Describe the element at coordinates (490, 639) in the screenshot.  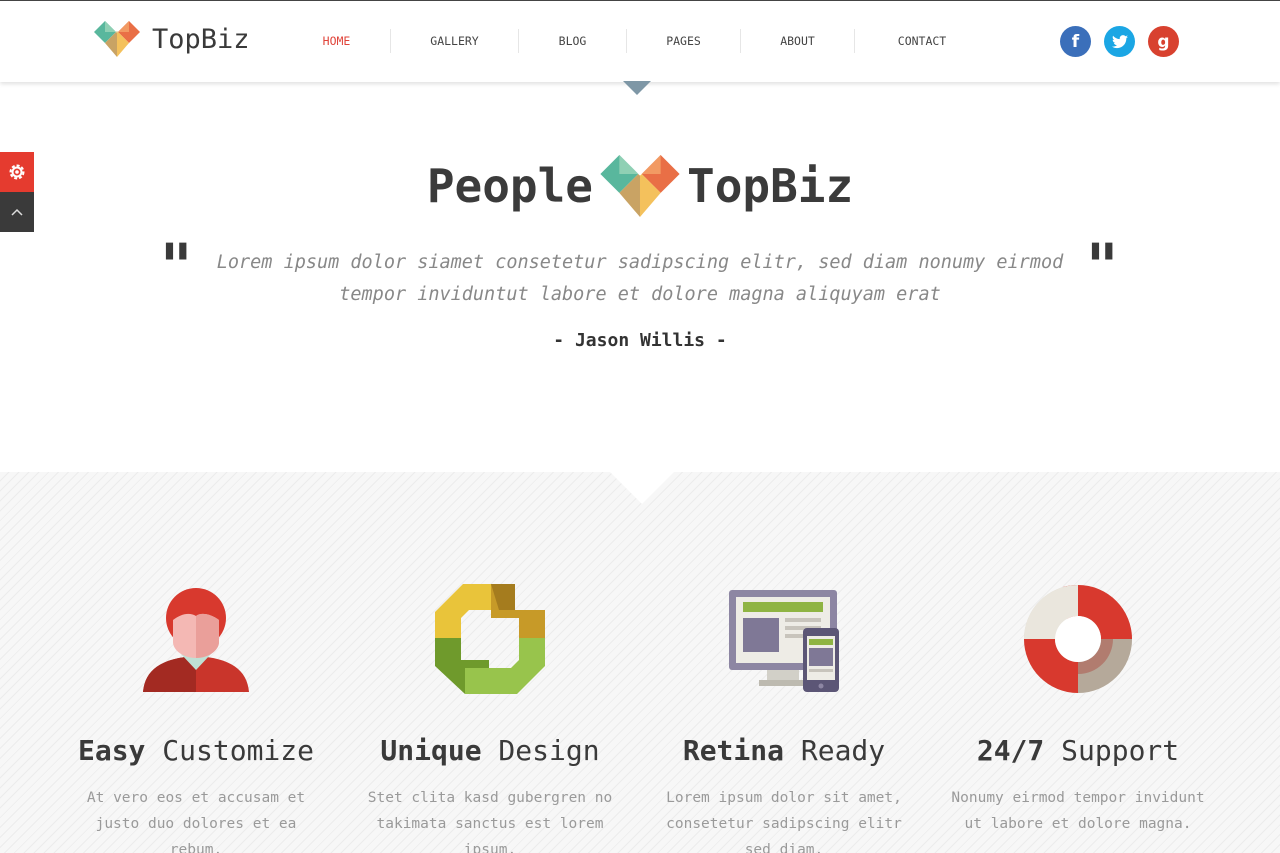
I see `refresh-arrows-icon` at that location.